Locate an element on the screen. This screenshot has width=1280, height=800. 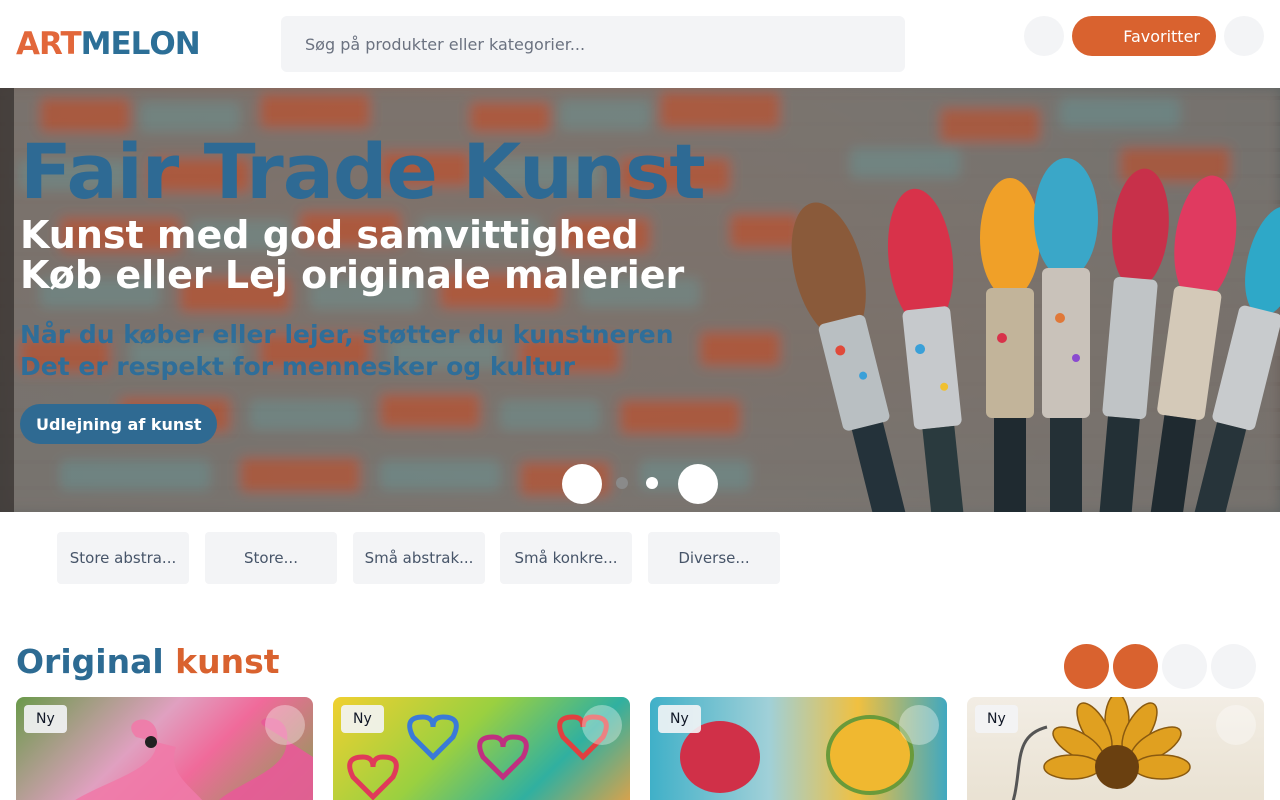
site-header: ART MEL ON Favoritter is located at coordinates (640, 44).